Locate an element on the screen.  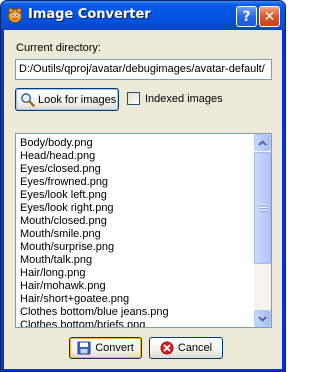
chevron-down-icon is located at coordinates (262, 318).